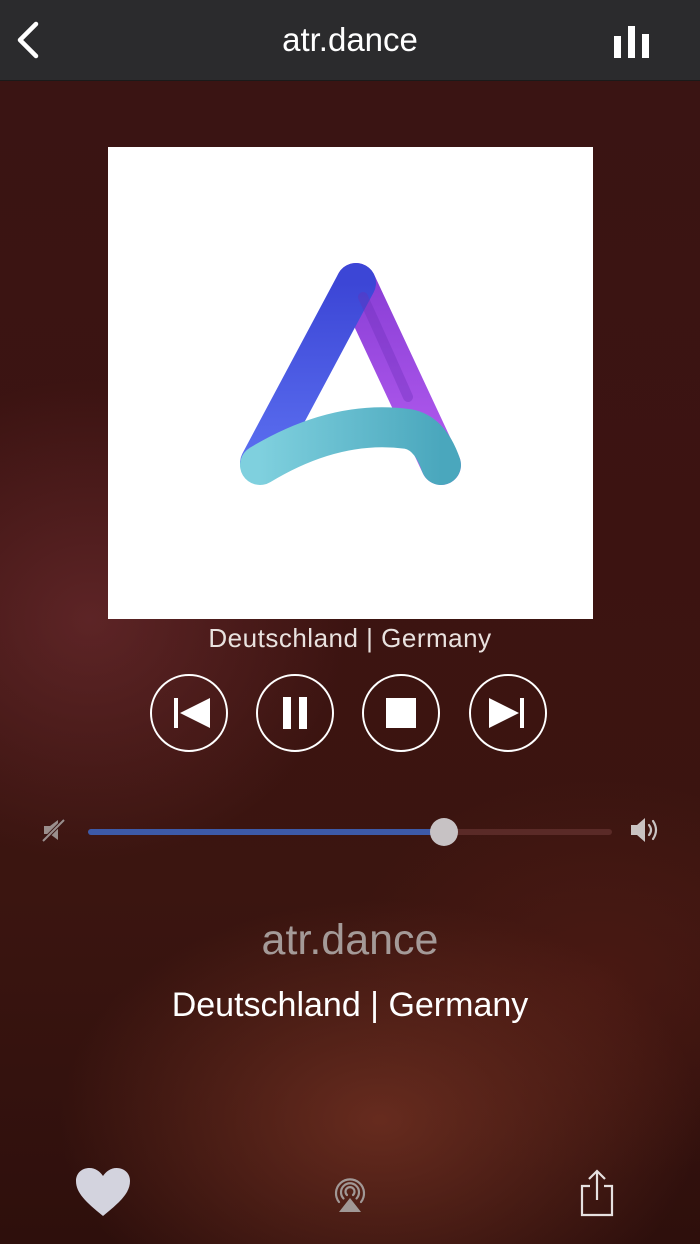 The height and width of the screenshot is (1244, 700). I want to click on navigation-bar: atr.dance, so click(350, 40).